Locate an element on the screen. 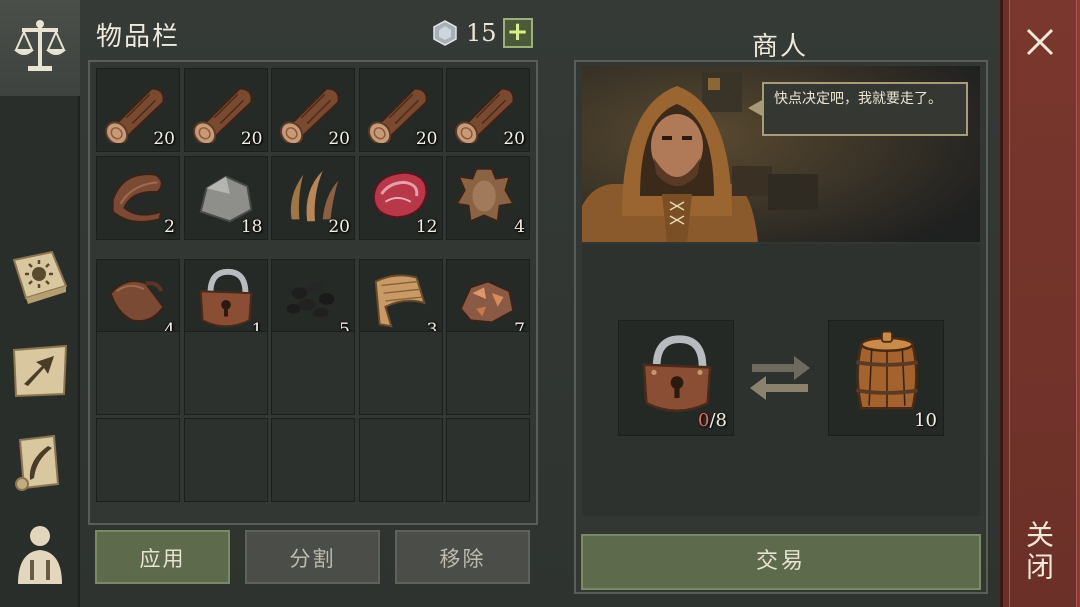  trade-offer-count: 0/8 is located at coordinates (712, 420).